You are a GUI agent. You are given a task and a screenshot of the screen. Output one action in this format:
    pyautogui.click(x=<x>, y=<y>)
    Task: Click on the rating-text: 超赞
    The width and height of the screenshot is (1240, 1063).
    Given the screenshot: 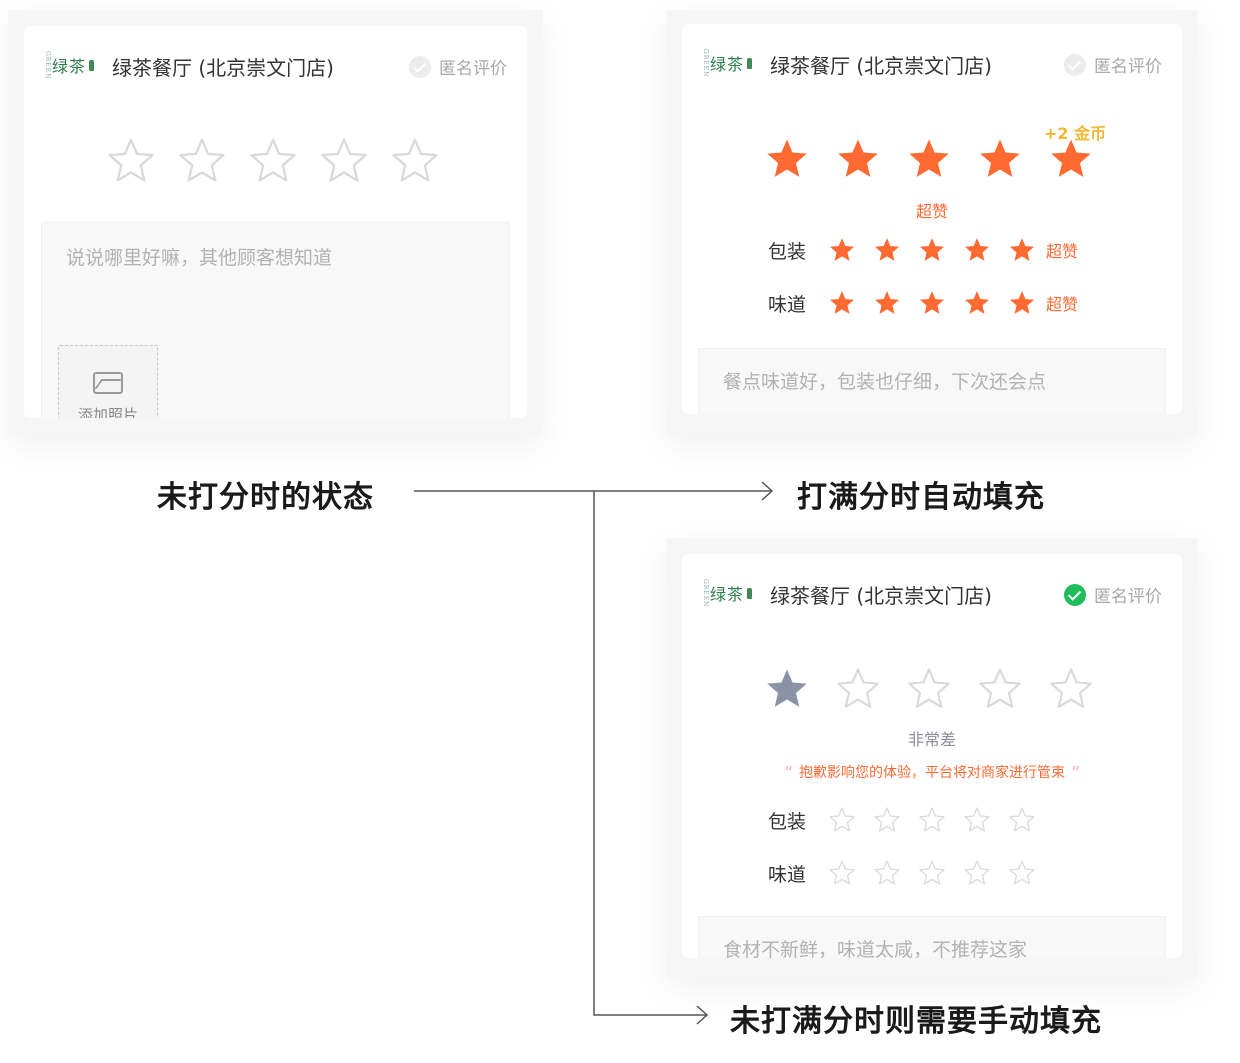 What is the action you would take?
    pyautogui.click(x=931, y=211)
    